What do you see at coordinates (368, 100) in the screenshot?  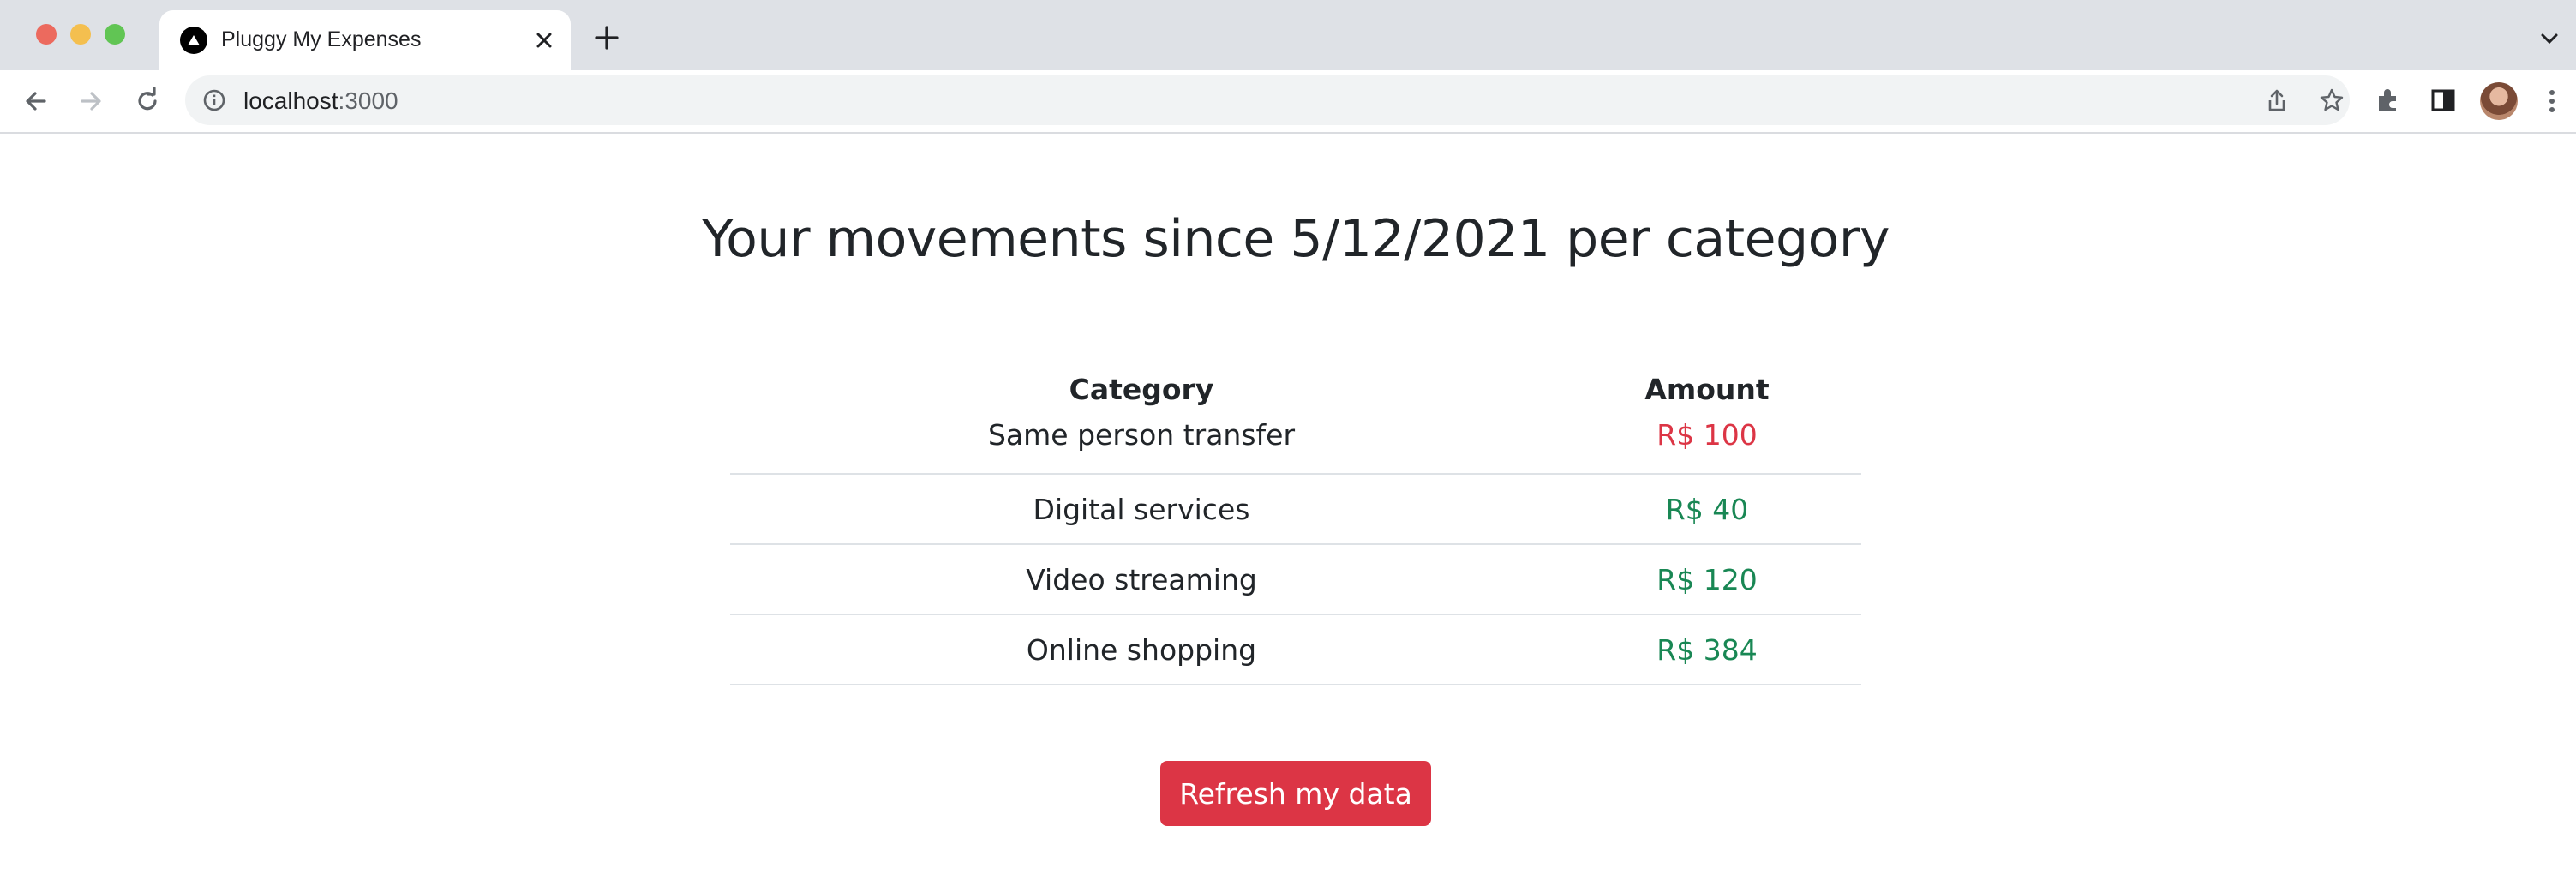 I see `url-port: :3000` at bounding box center [368, 100].